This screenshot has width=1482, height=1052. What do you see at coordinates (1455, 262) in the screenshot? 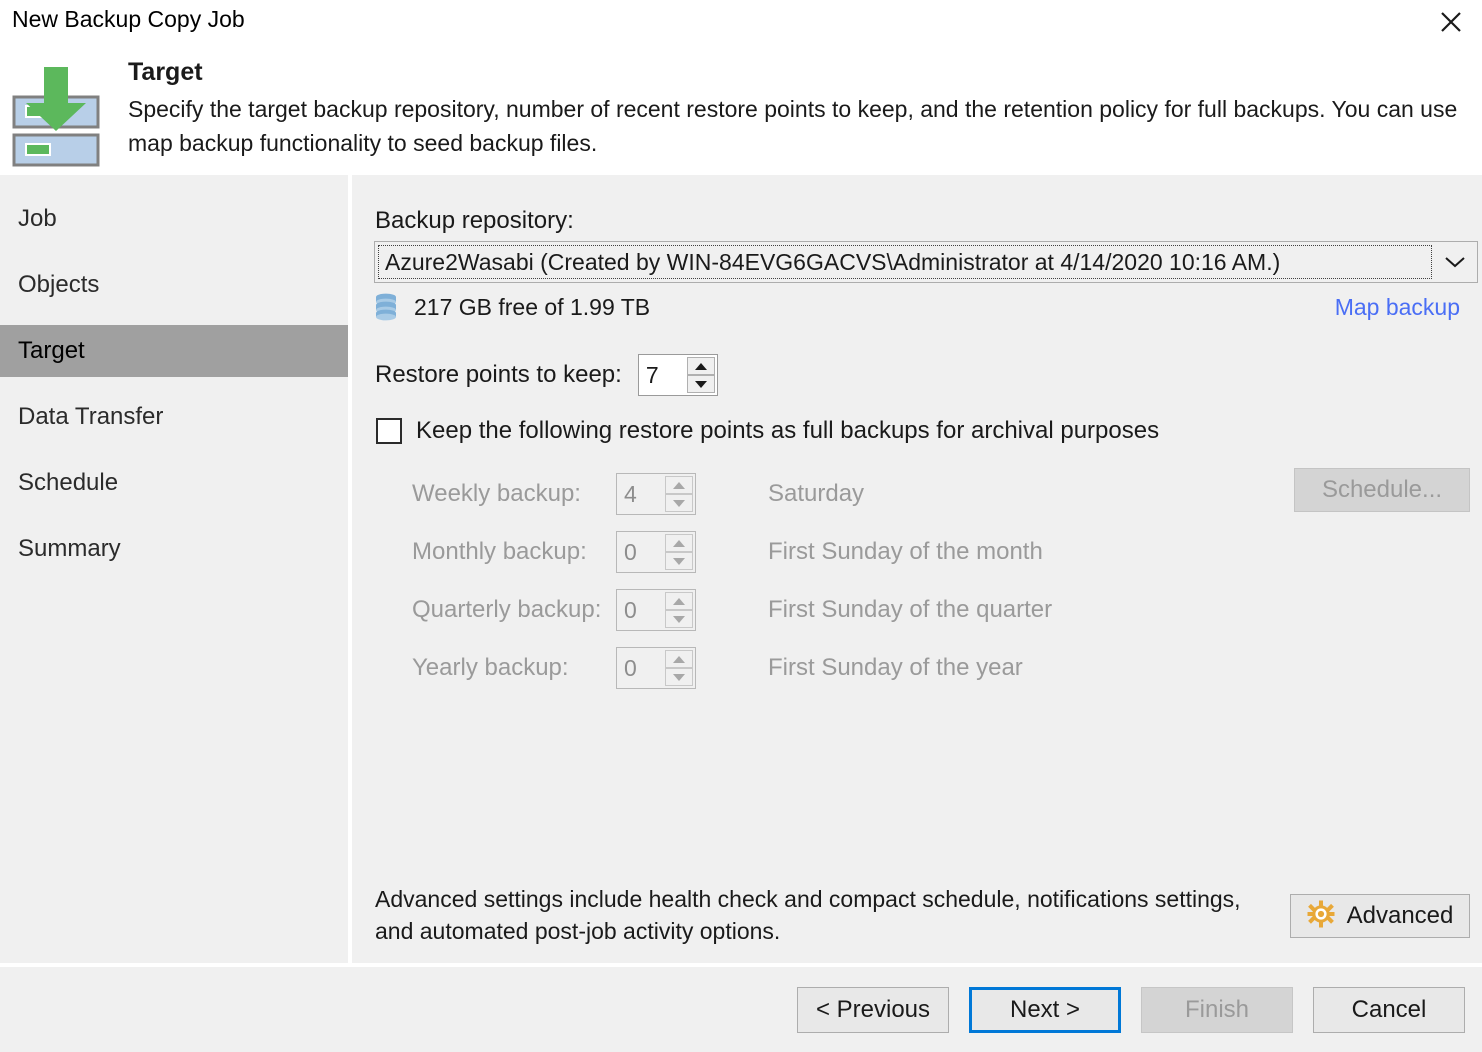
I see `chevron-down-icon` at bounding box center [1455, 262].